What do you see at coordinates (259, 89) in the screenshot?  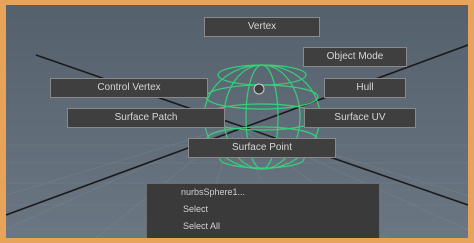 I see `marking-menu-center` at bounding box center [259, 89].